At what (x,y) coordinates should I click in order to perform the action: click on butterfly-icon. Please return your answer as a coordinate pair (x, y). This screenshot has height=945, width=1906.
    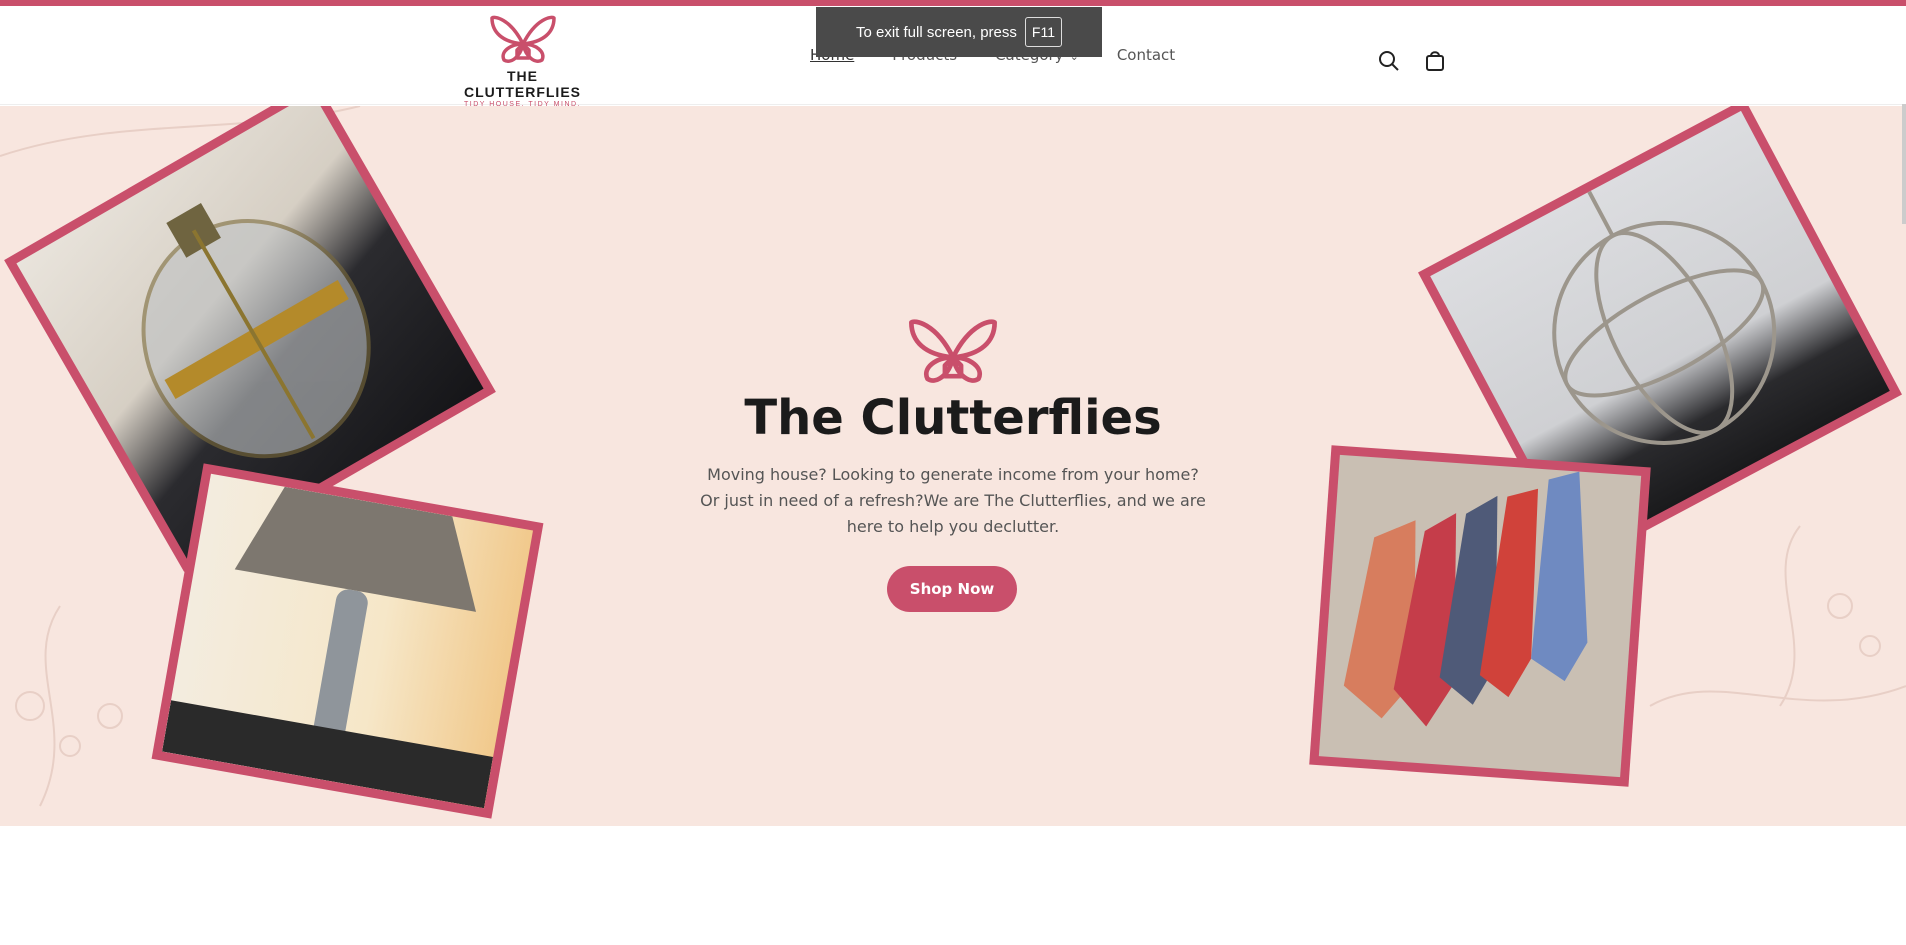
    Looking at the image, I should click on (953, 351).